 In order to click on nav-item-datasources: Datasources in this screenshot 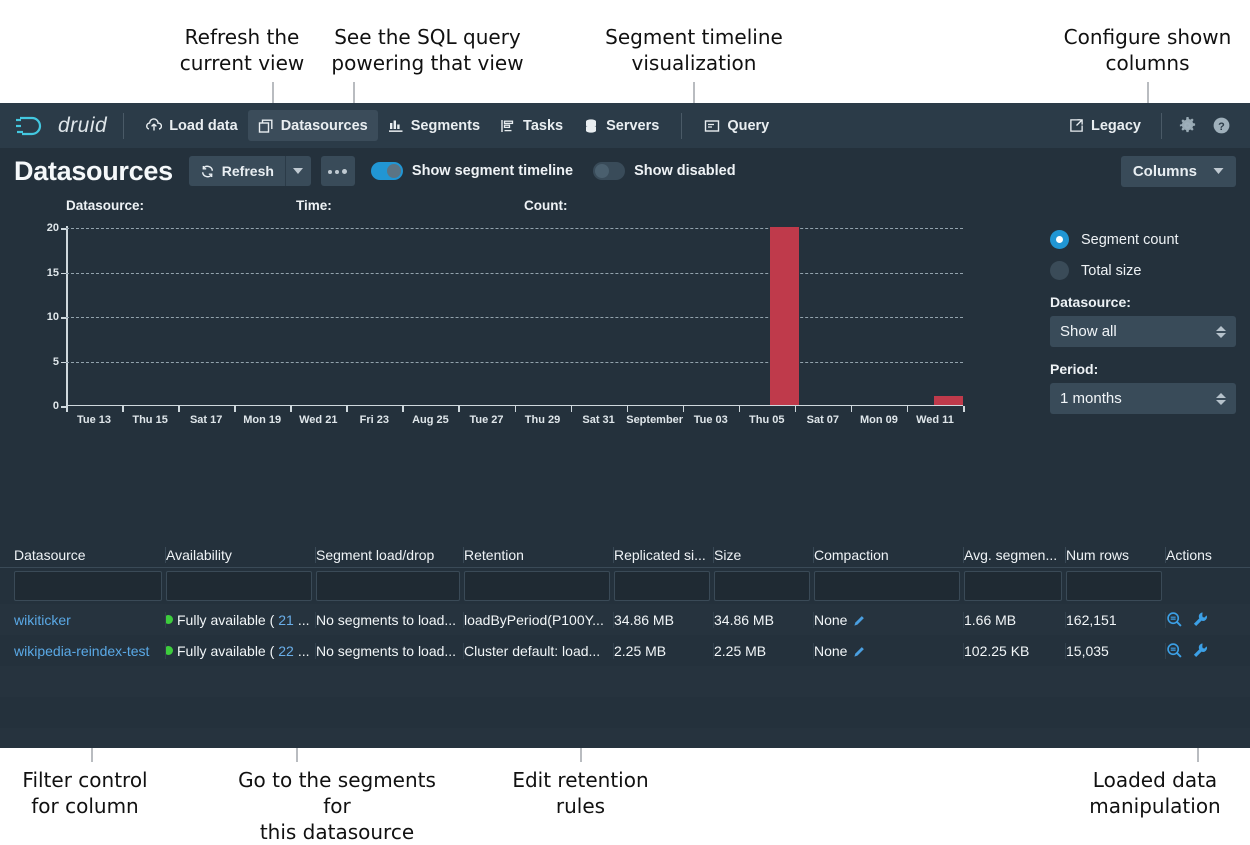, I will do `click(312, 125)`.